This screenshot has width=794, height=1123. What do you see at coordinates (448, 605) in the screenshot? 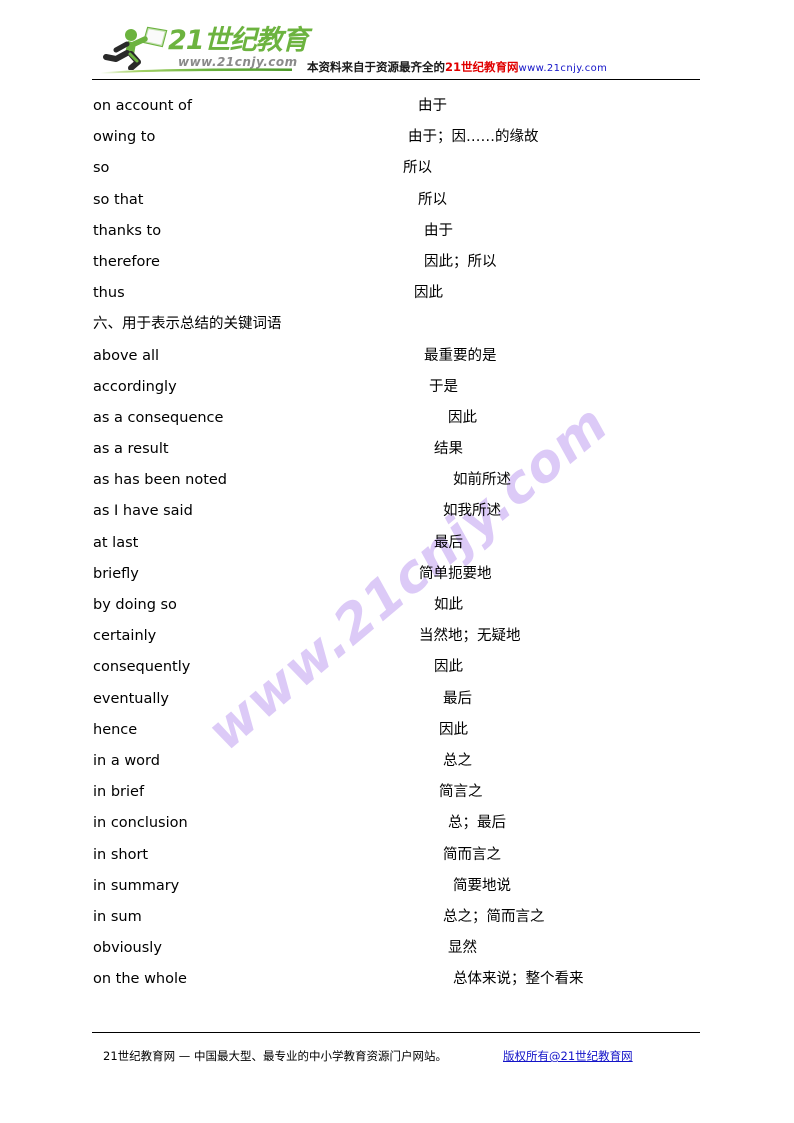
I see `chinese-translation: 如此` at bounding box center [448, 605].